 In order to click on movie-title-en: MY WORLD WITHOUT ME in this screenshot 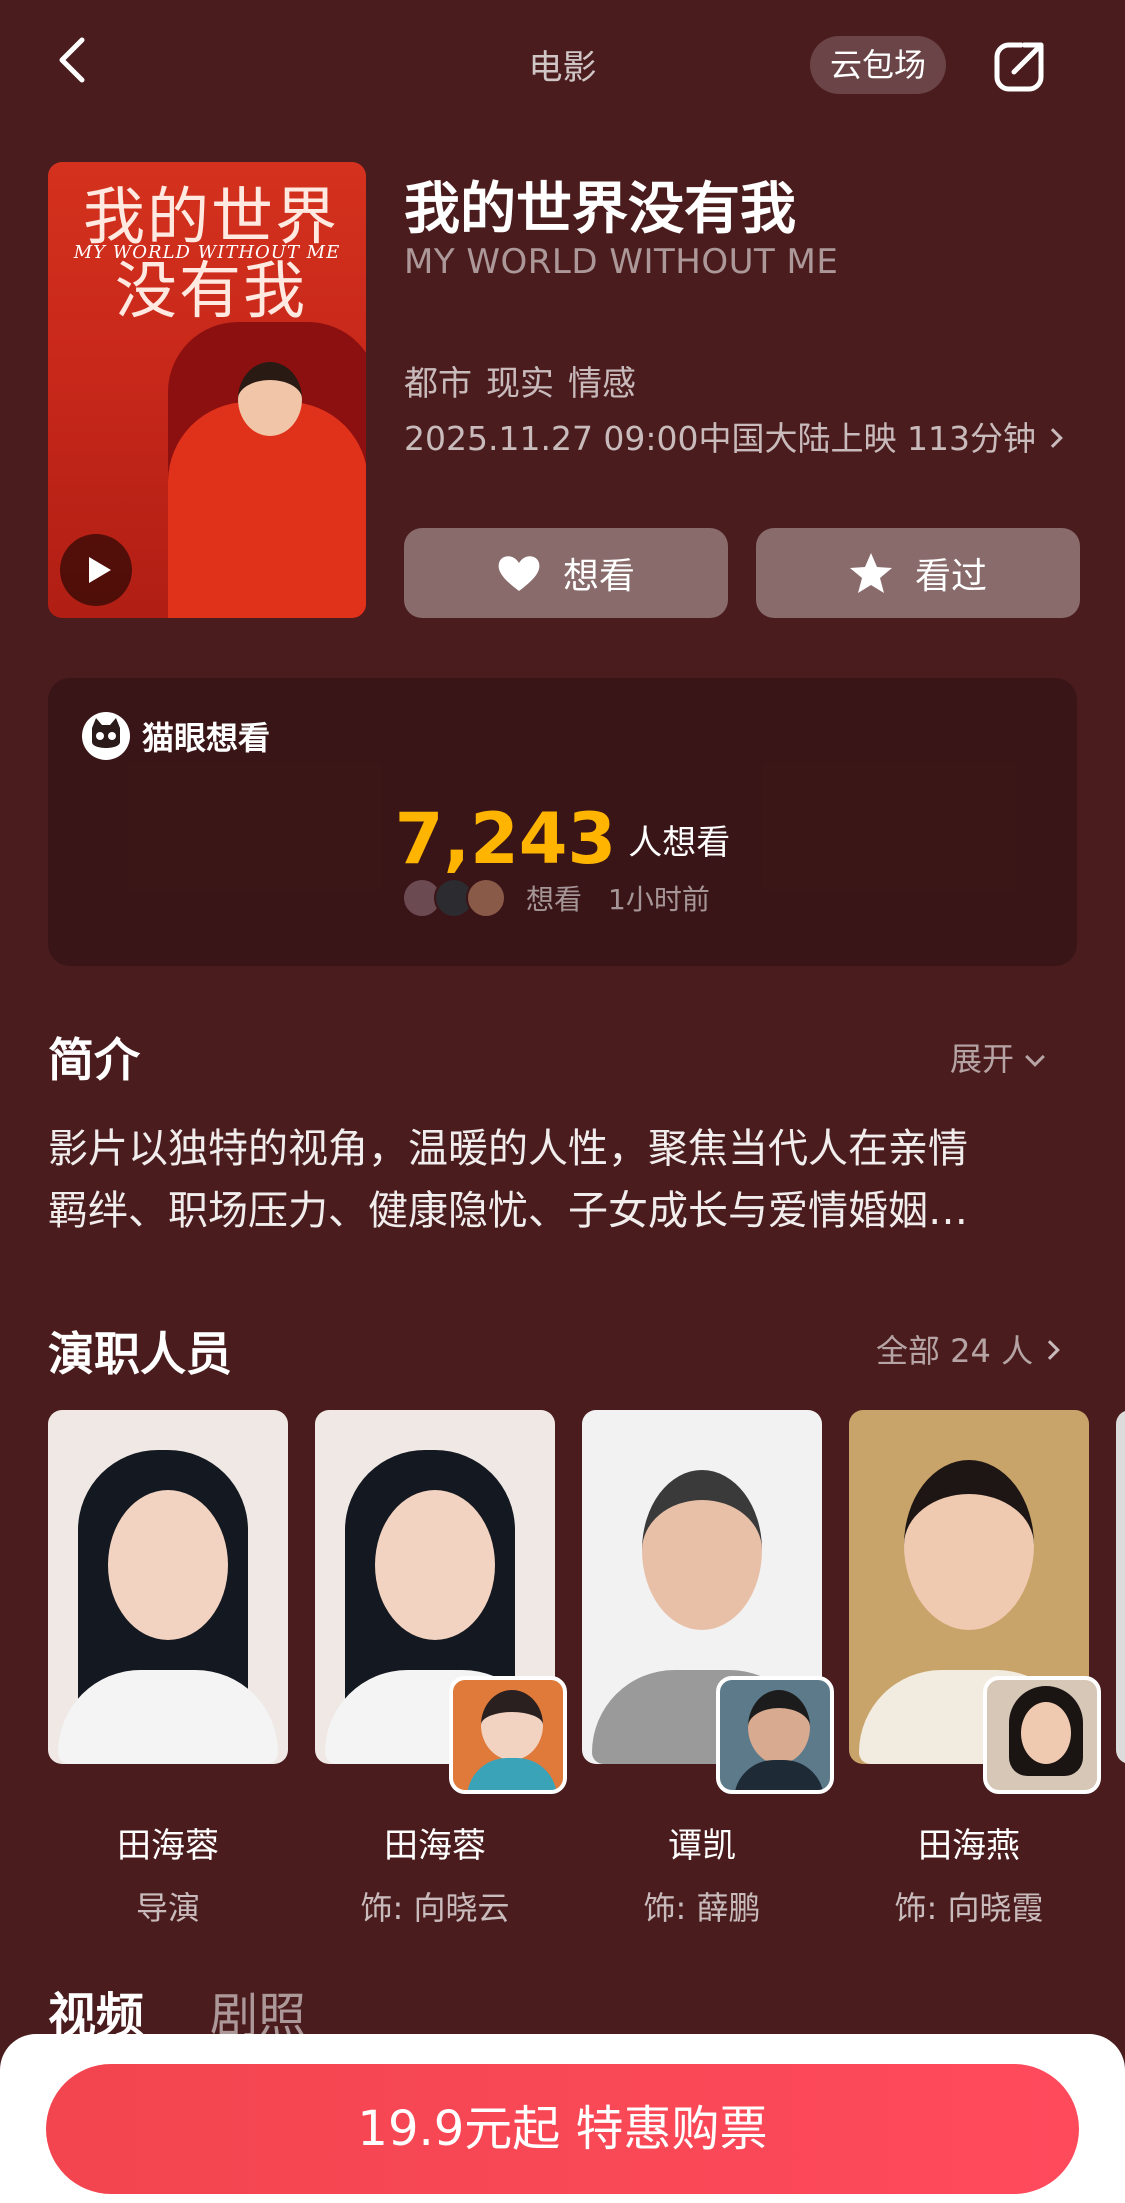, I will do `click(621, 262)`.